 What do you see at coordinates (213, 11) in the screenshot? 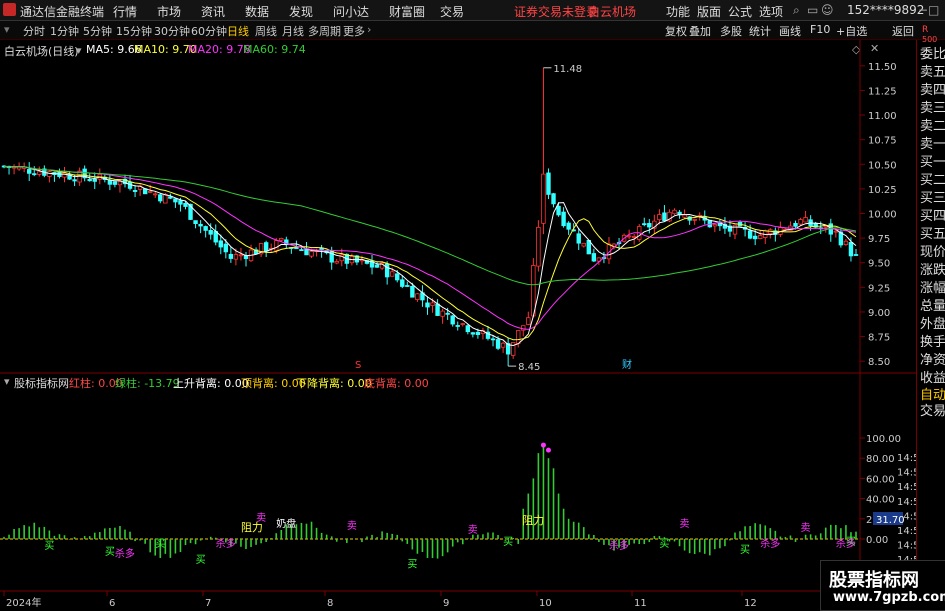
I see `menu-item-news: 资讯` at bounding box center [213, 11].